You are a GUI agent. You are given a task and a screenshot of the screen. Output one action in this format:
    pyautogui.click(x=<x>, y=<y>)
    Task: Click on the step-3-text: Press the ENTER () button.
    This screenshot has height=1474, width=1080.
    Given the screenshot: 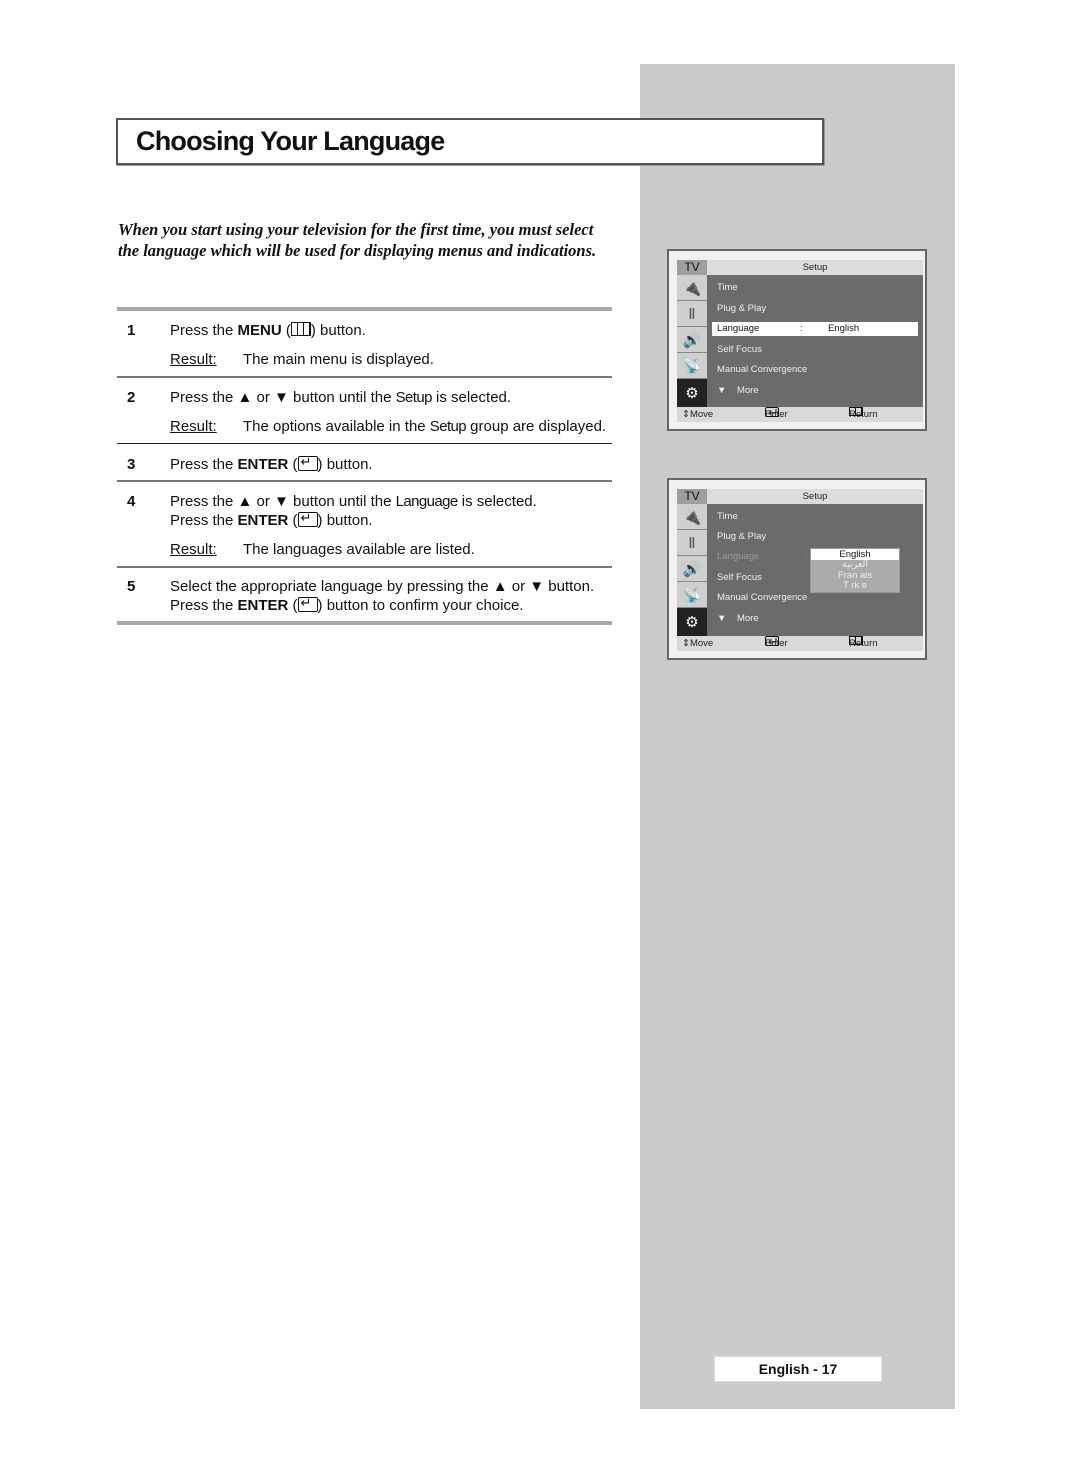 What is the action you would take?
    pyautogui.click(x=271, y=463)
    